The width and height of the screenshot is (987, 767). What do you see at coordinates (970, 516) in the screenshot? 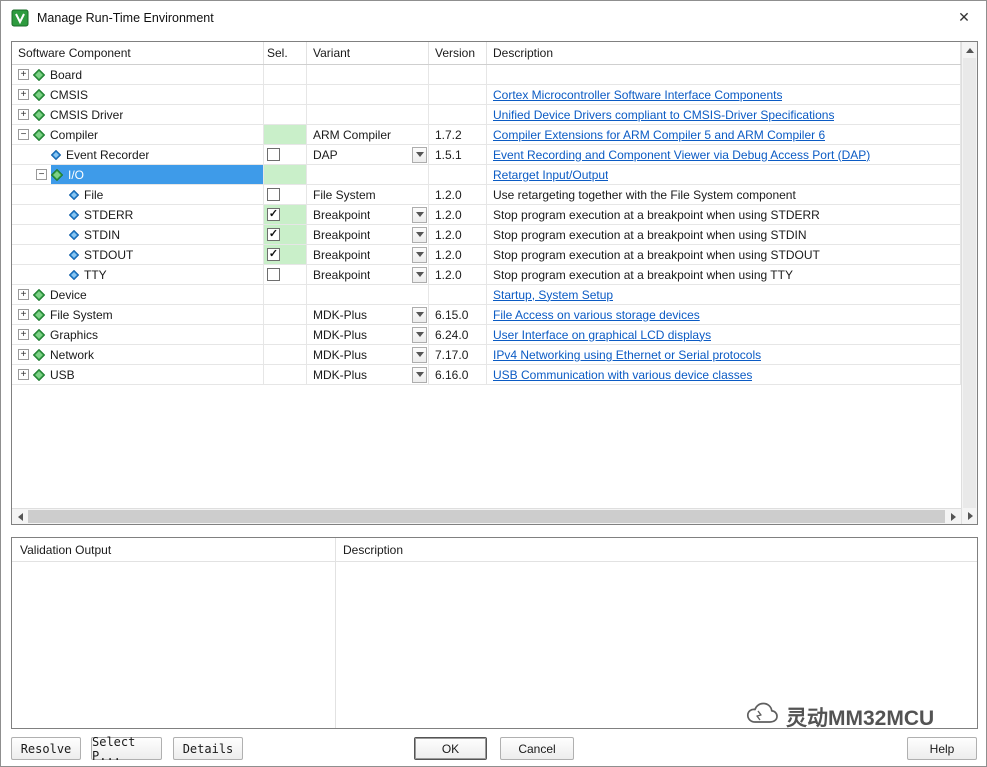
I see `scroll-down-icon` at bounding box center [970, 516].